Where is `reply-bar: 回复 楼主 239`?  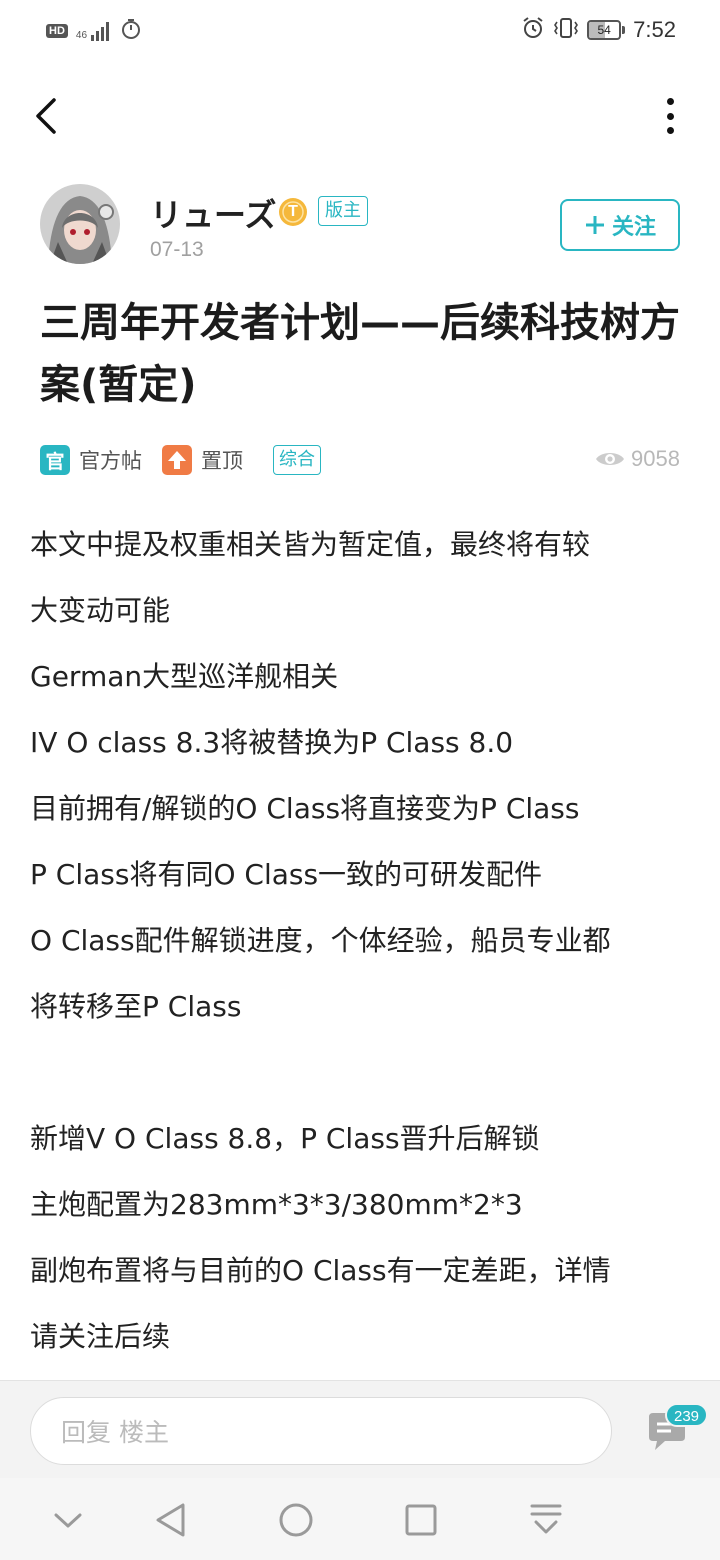
reply-bar: 回复 楼主 239 is located at coordinates (360, 1429).